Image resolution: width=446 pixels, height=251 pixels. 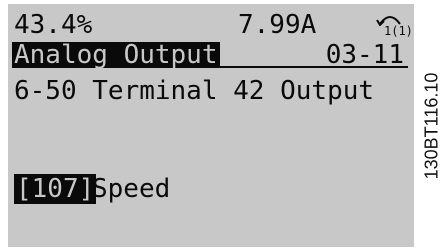 What do you see at coordinates (194, 91) in the screenshot?
I see `parameter-name: 6-50 Terminal 42 Output` at bounding box center [194, 91].